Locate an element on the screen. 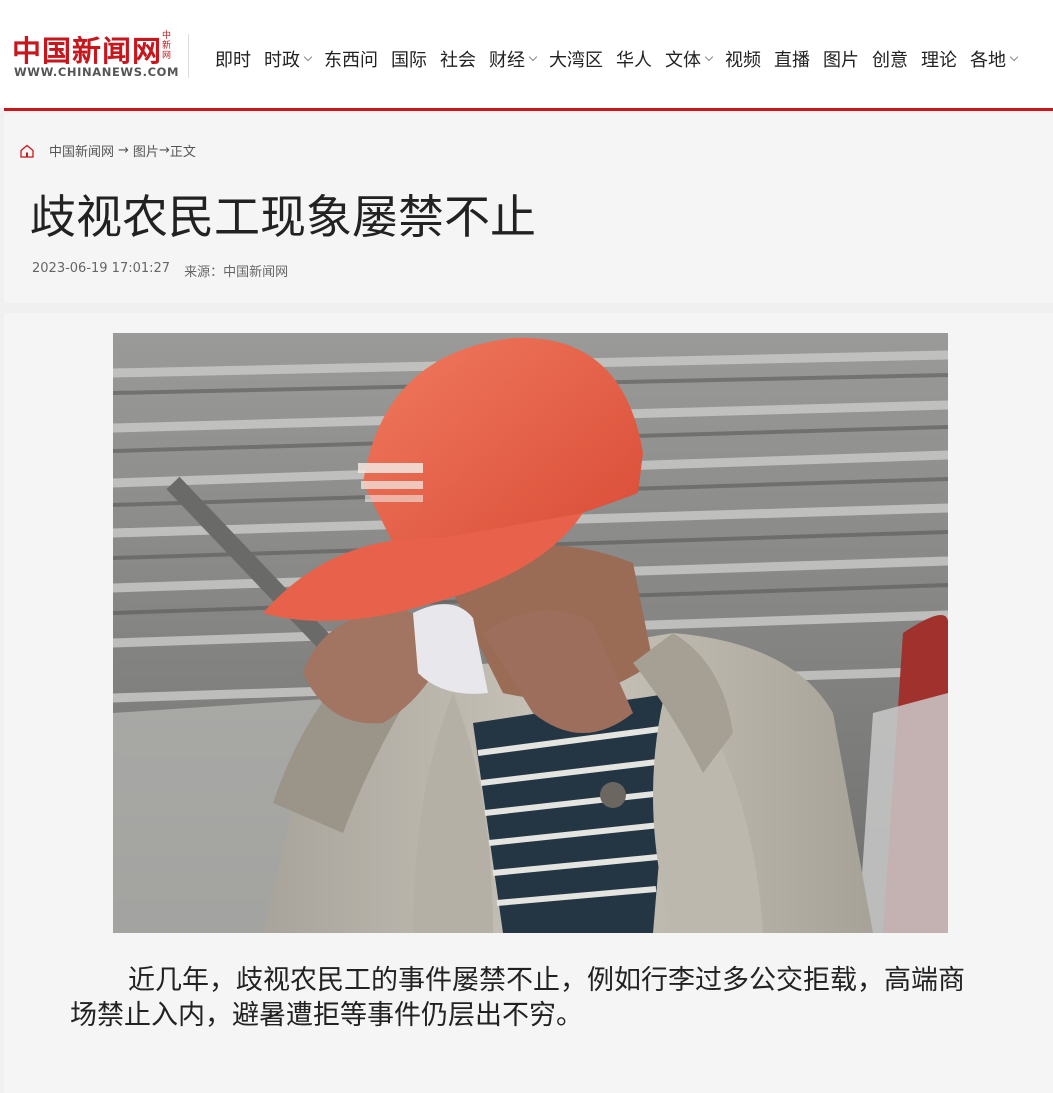 The width and height of the screenshot is (1053, 1093). main-nav: 即时 时政 东西问 国际 社会 财经 大湾区 华人 文体 视频 直播 图片 创意 理论 各地 is located at coordinates (622, 59).